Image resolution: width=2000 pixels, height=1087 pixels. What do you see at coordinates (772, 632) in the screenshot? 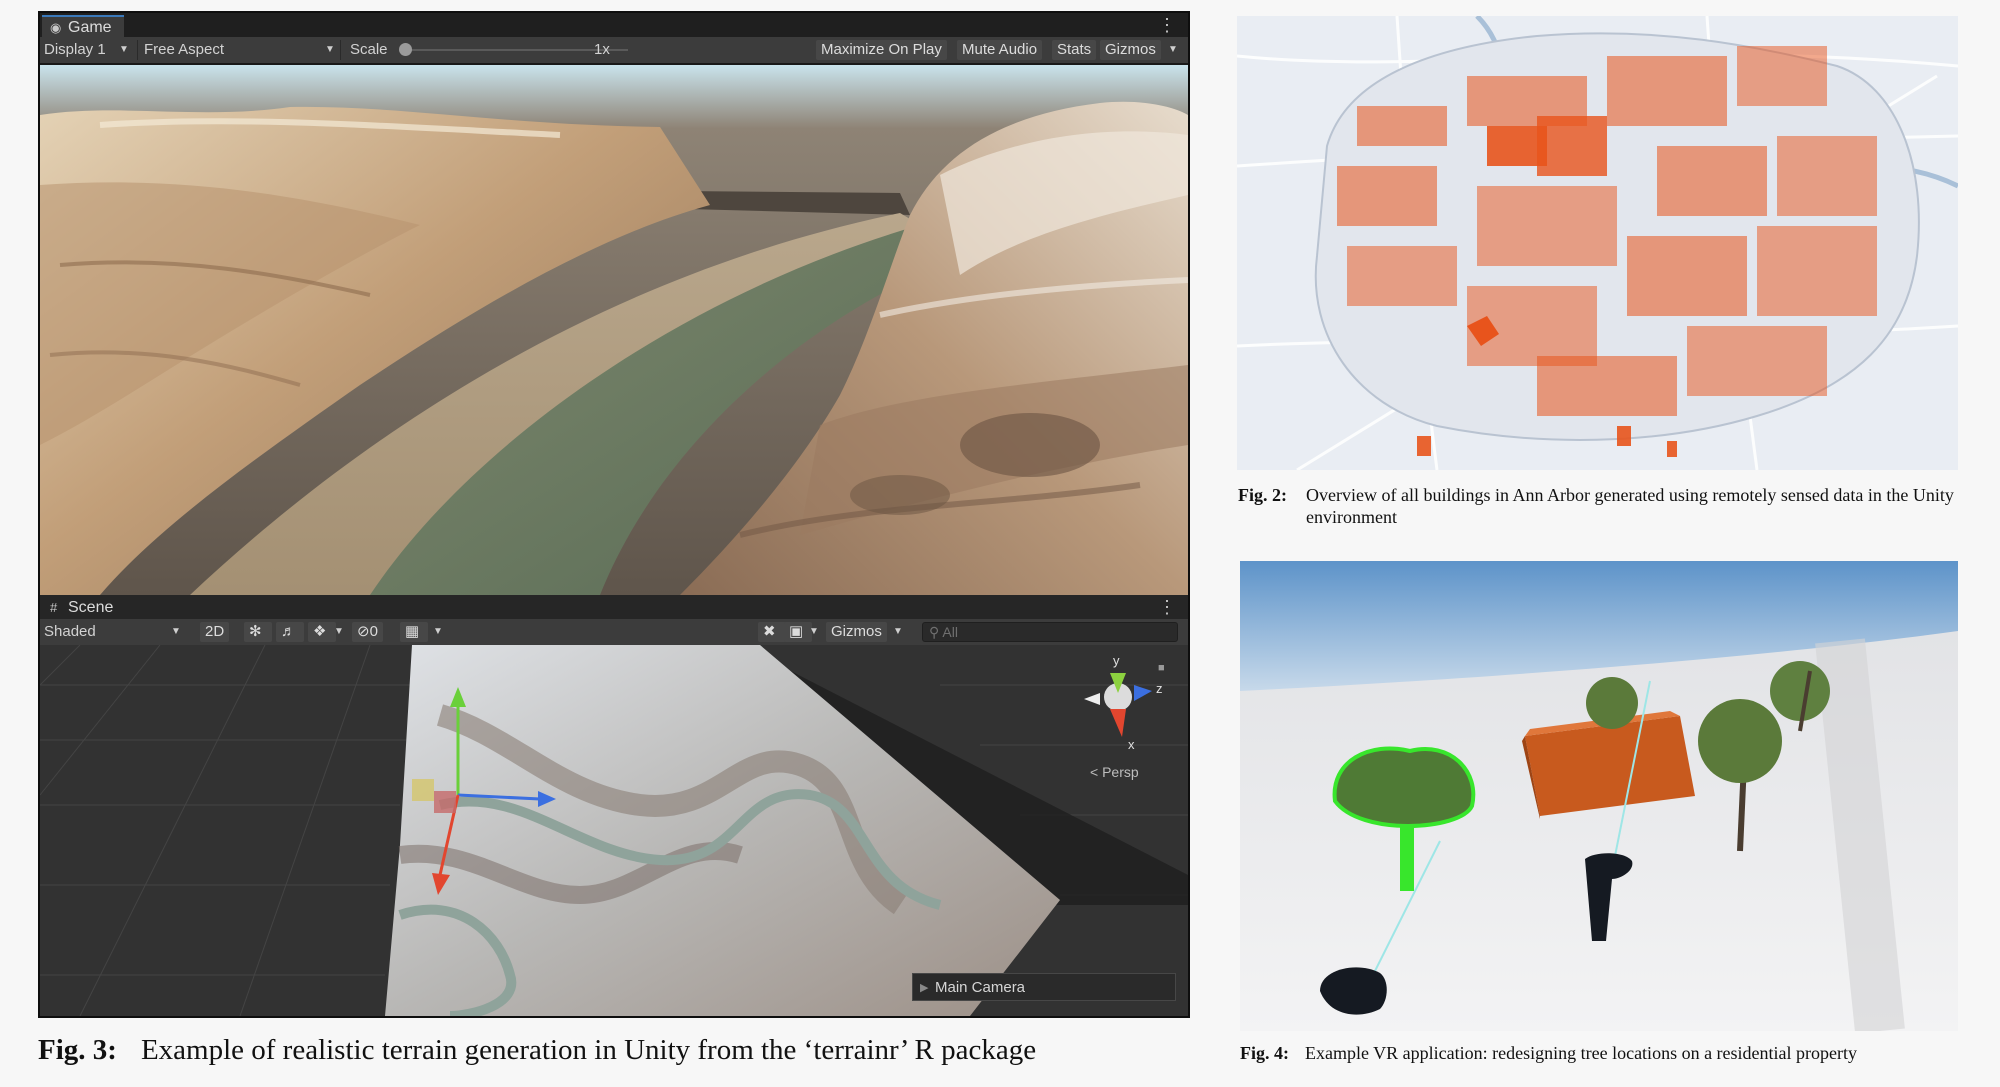
I see `tools-icon: ✖` at bounding box center [772, 632].